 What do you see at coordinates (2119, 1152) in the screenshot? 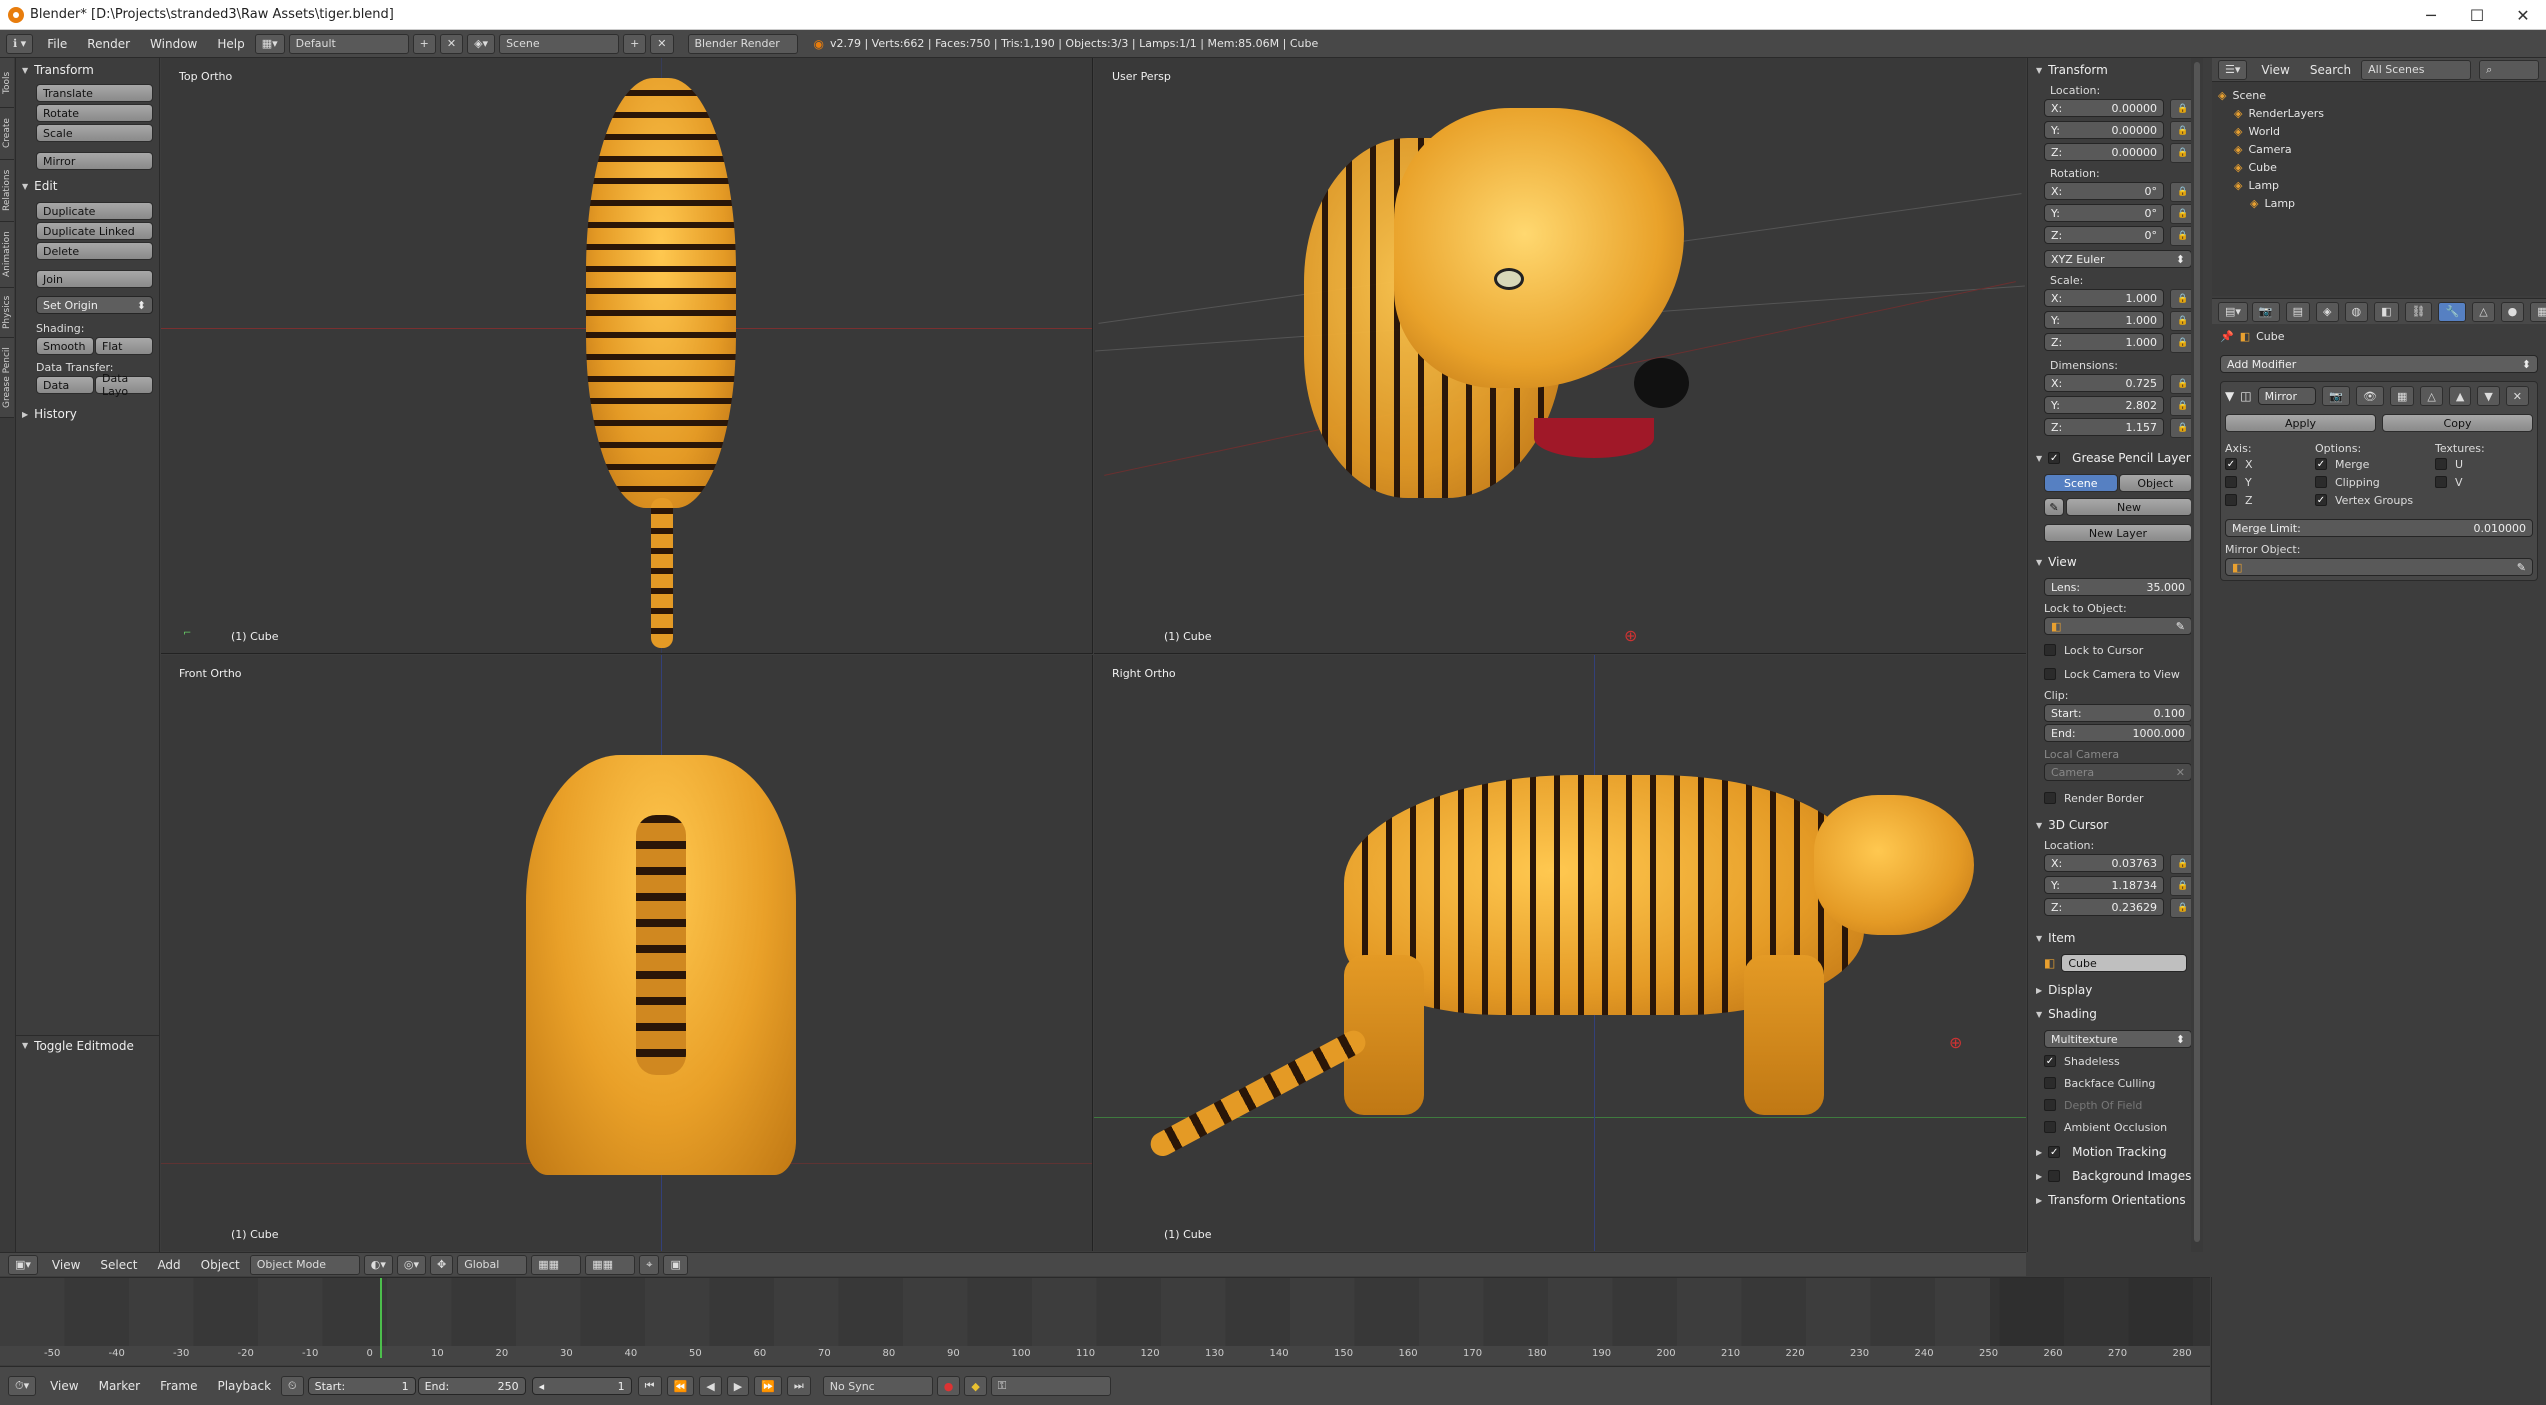
I see `motion-tracking-header: ✓ Motion Tracking` at bounding box center [2119, 1152].